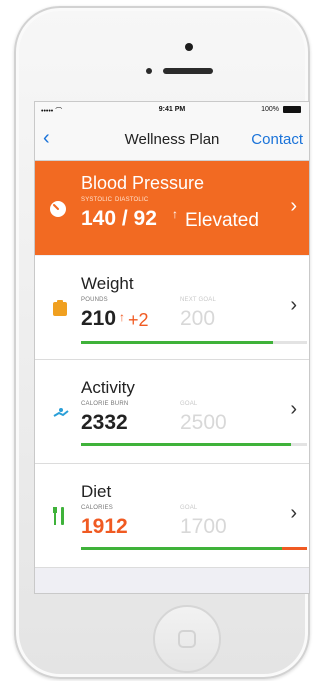 This screenshot has height=681, width=321. Describe the element at coordinates (119, 218) in the screenshot. I see `bp-value: 140 / 92` at that location.